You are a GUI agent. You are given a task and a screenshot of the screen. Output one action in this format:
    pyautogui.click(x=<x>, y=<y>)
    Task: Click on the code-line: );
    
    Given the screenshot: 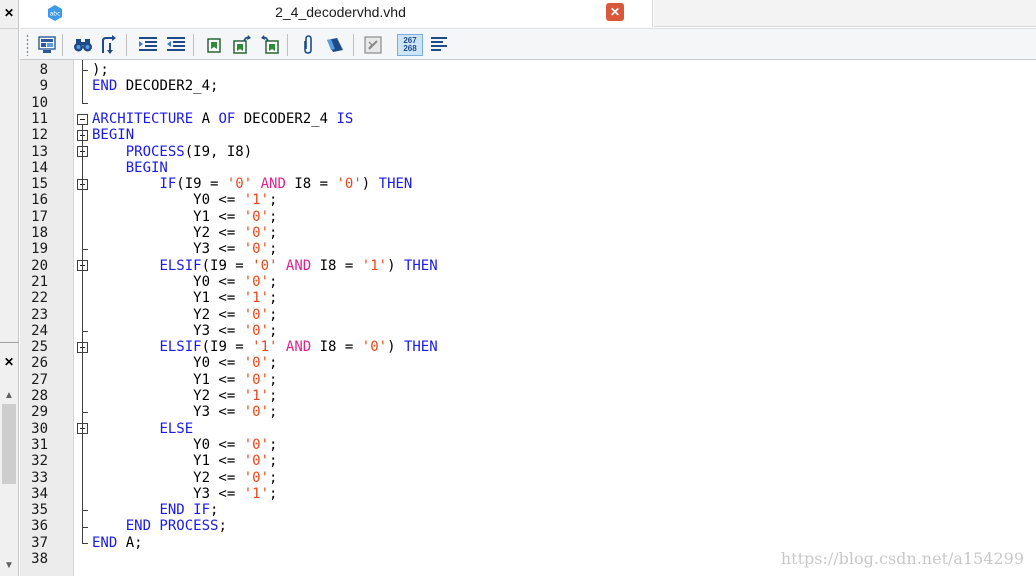 What is the action you would take?
    pyautogui.click(x=100, y=70)
    